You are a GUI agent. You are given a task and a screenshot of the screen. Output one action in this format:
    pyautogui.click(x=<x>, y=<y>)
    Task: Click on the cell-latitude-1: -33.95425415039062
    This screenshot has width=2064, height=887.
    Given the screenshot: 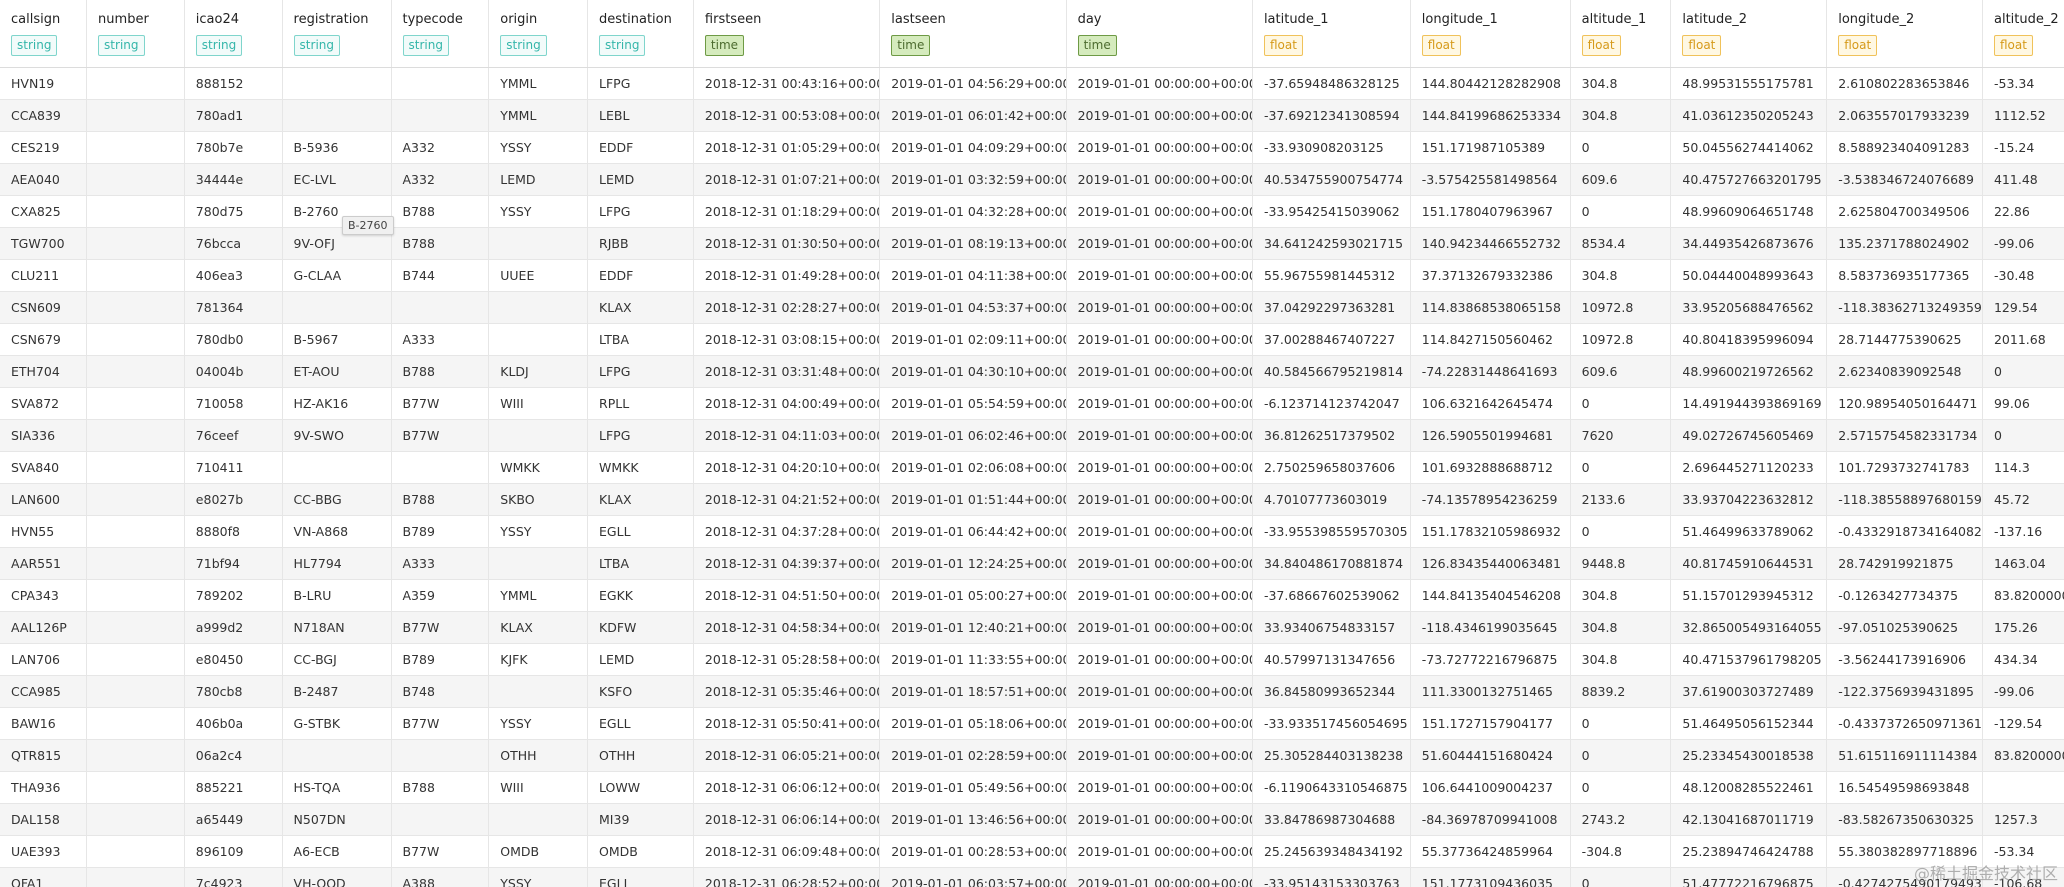 What is the action you would take?
    pyautogui.click(x=1331, y=211)
    